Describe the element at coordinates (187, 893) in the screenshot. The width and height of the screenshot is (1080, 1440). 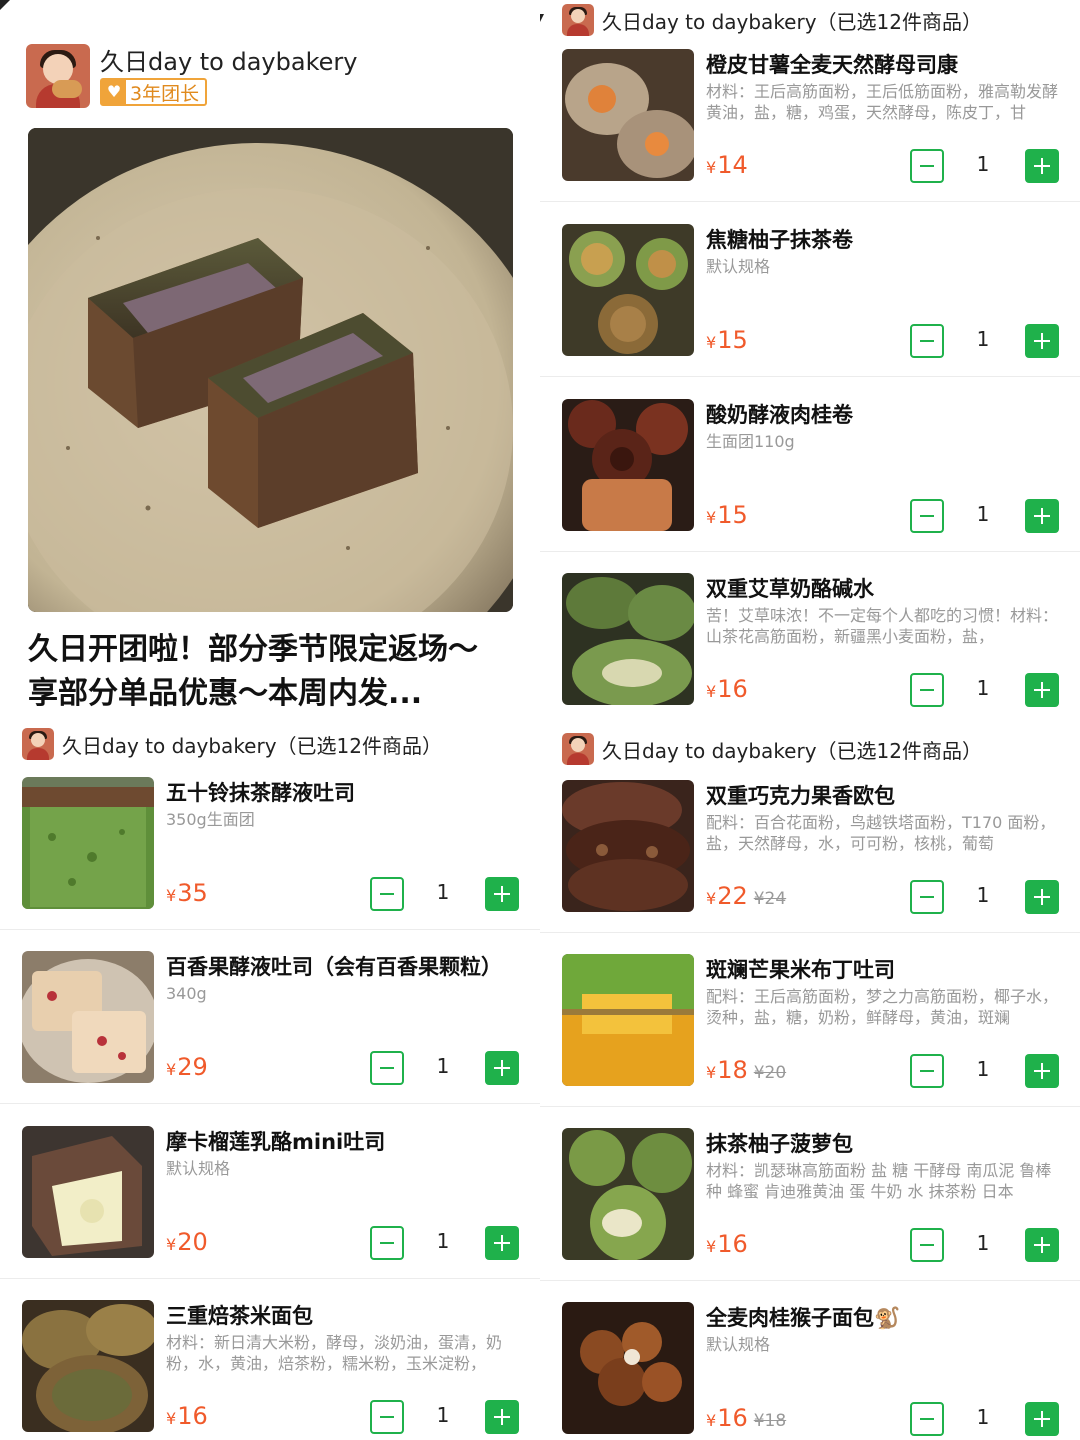
I see `product-price: ¥35` at that location.